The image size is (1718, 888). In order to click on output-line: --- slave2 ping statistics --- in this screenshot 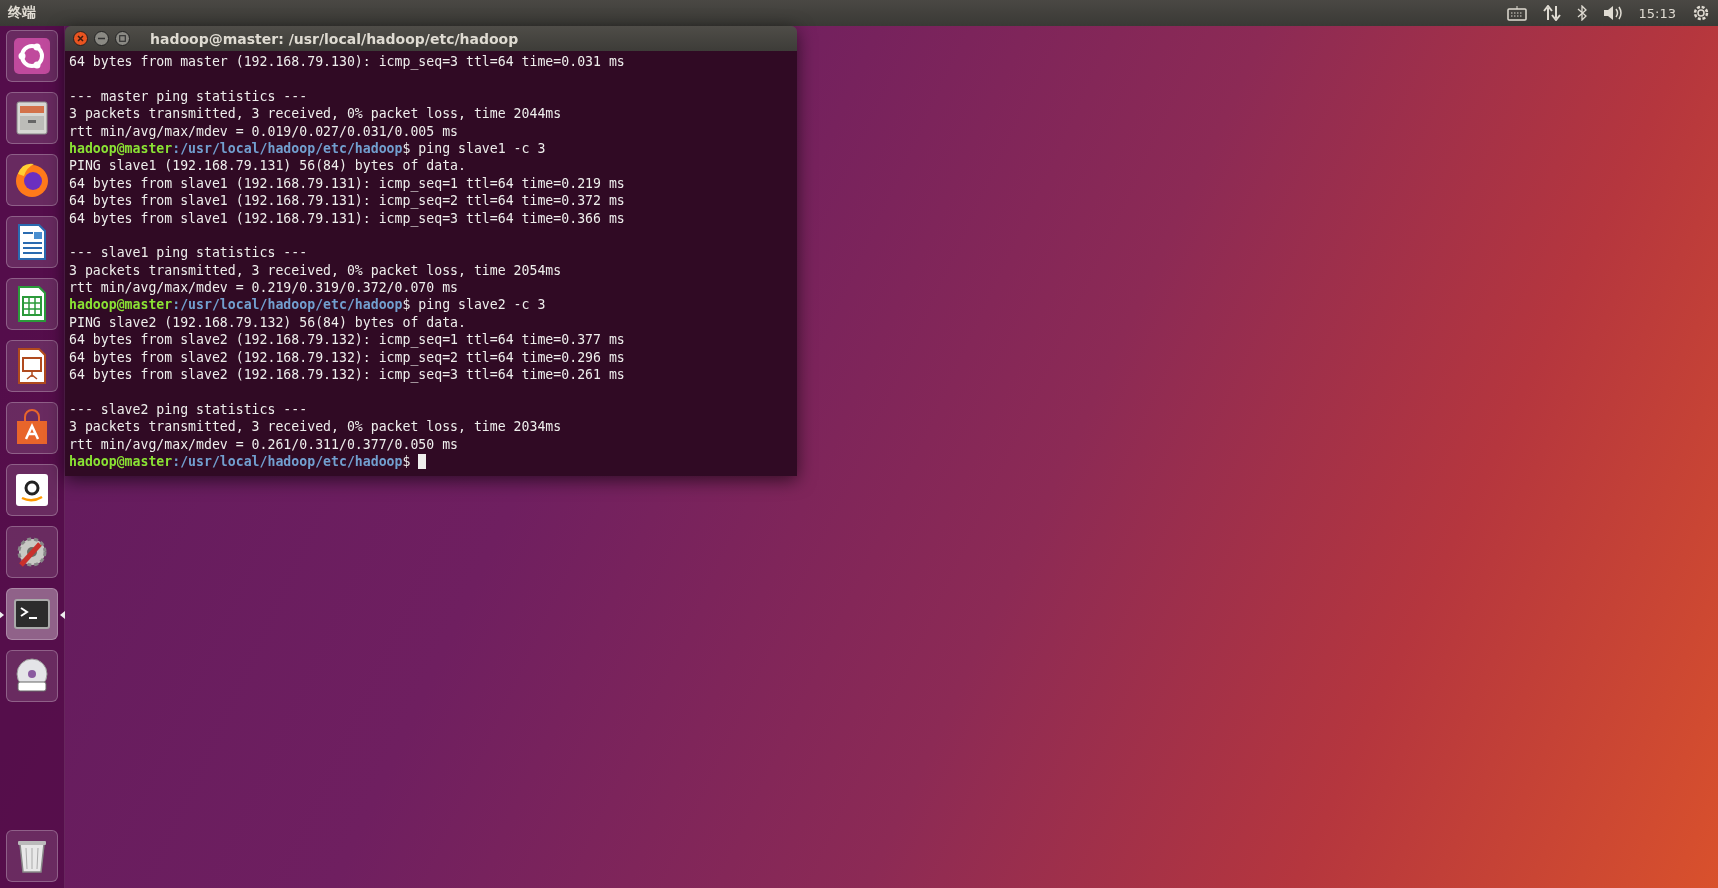, I will do `click(188, 409)`.